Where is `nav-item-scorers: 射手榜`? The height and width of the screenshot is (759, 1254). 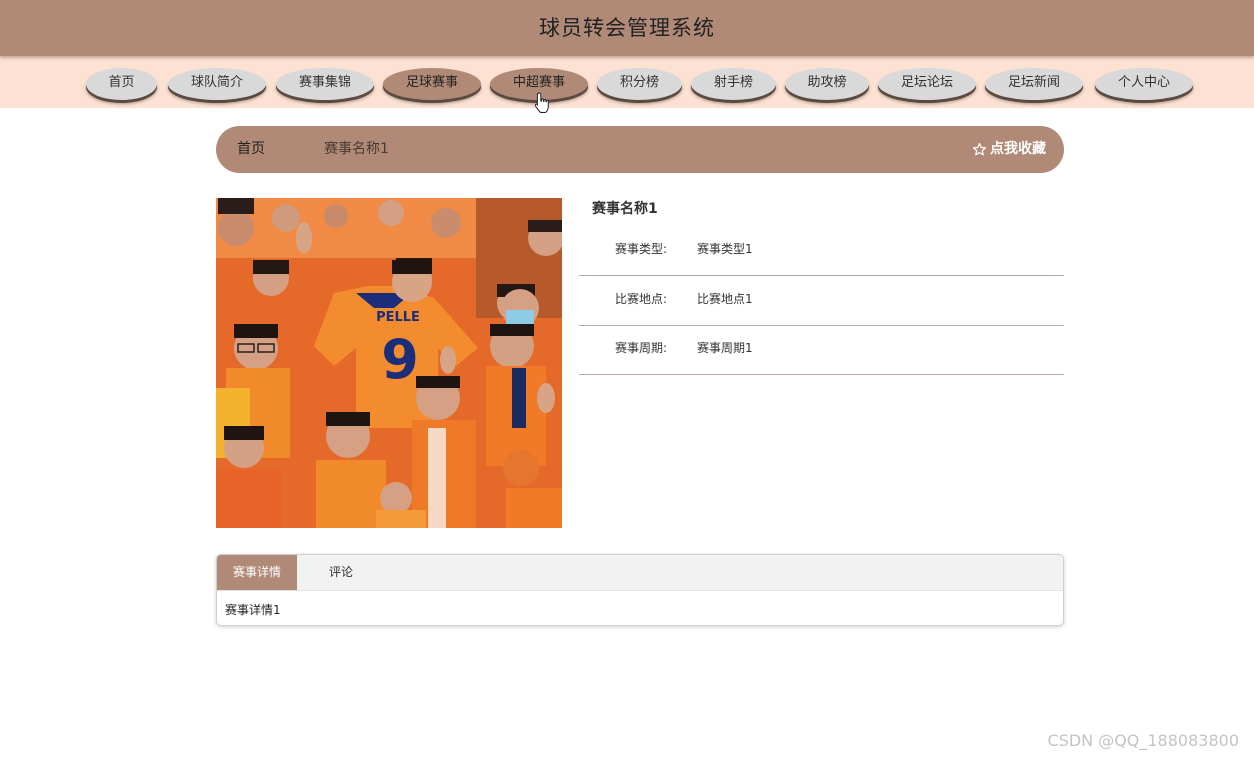 nav-item-scorers: 射手榜 is located at coordinates (733, 84).